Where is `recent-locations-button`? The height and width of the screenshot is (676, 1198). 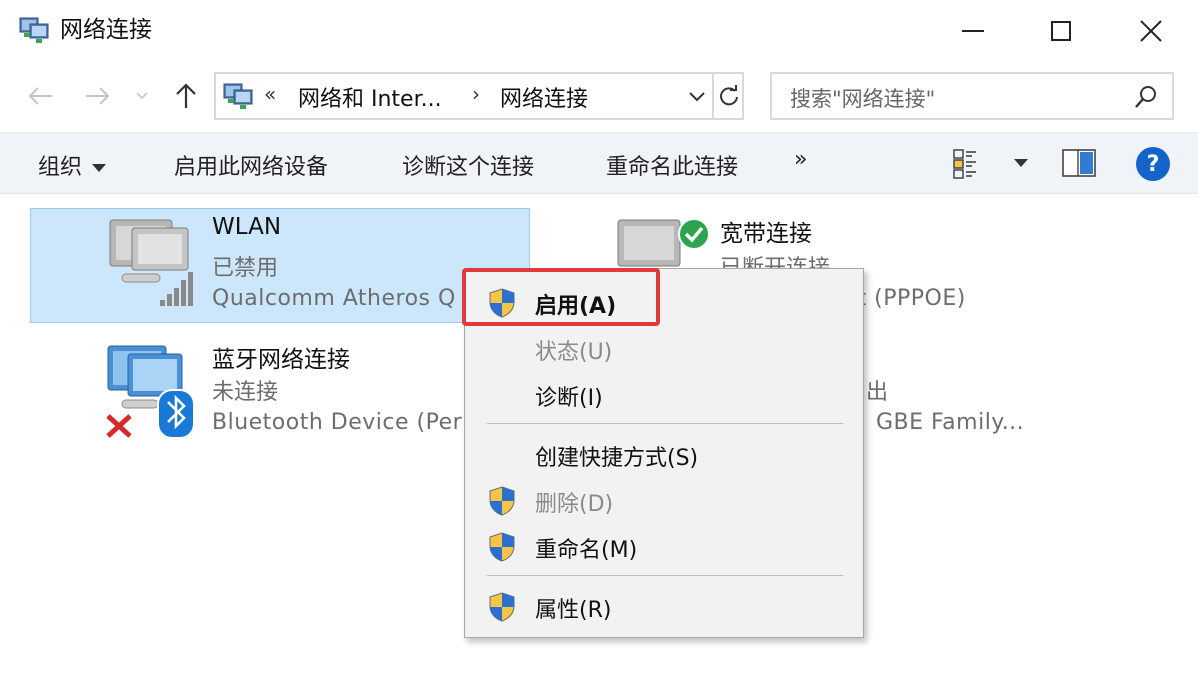 recent-locations-button is located at coordinates (142, 96).